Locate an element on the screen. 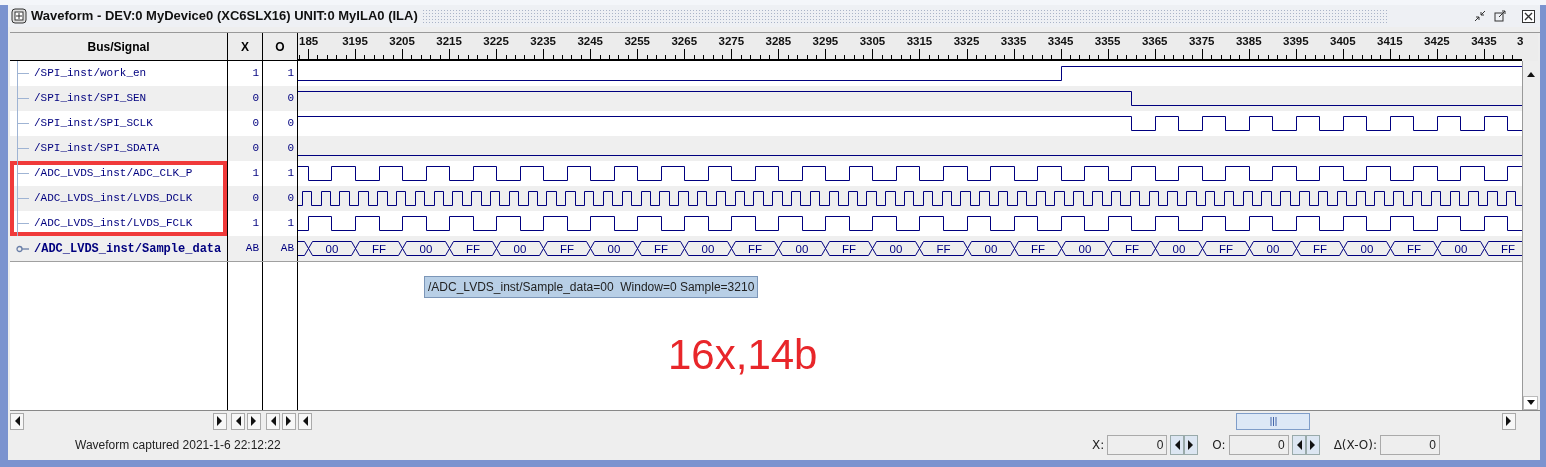 This screenshot has width=1546, height=467. scroll-down-button is located at coordinates (1530, 403).